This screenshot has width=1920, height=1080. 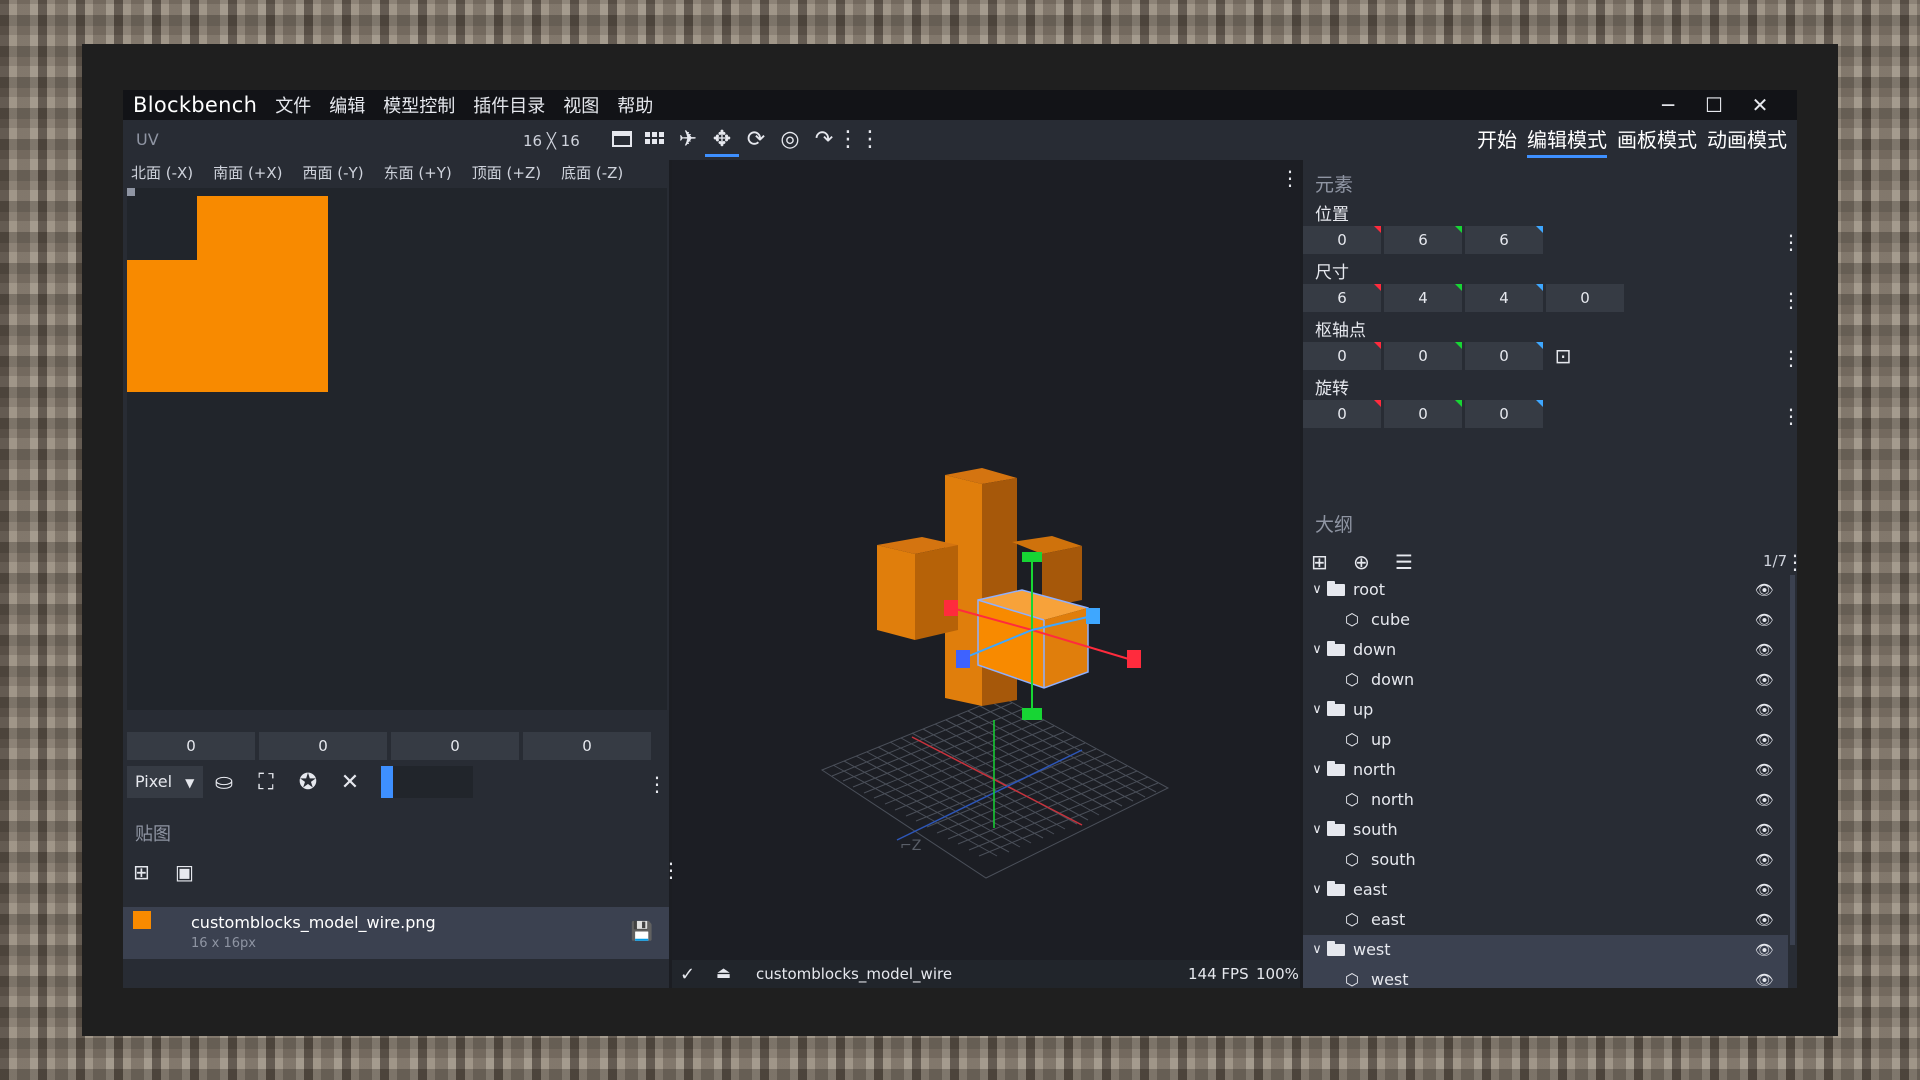 I want to click on menu-edit: 编辑, so click(x=347, y=105).